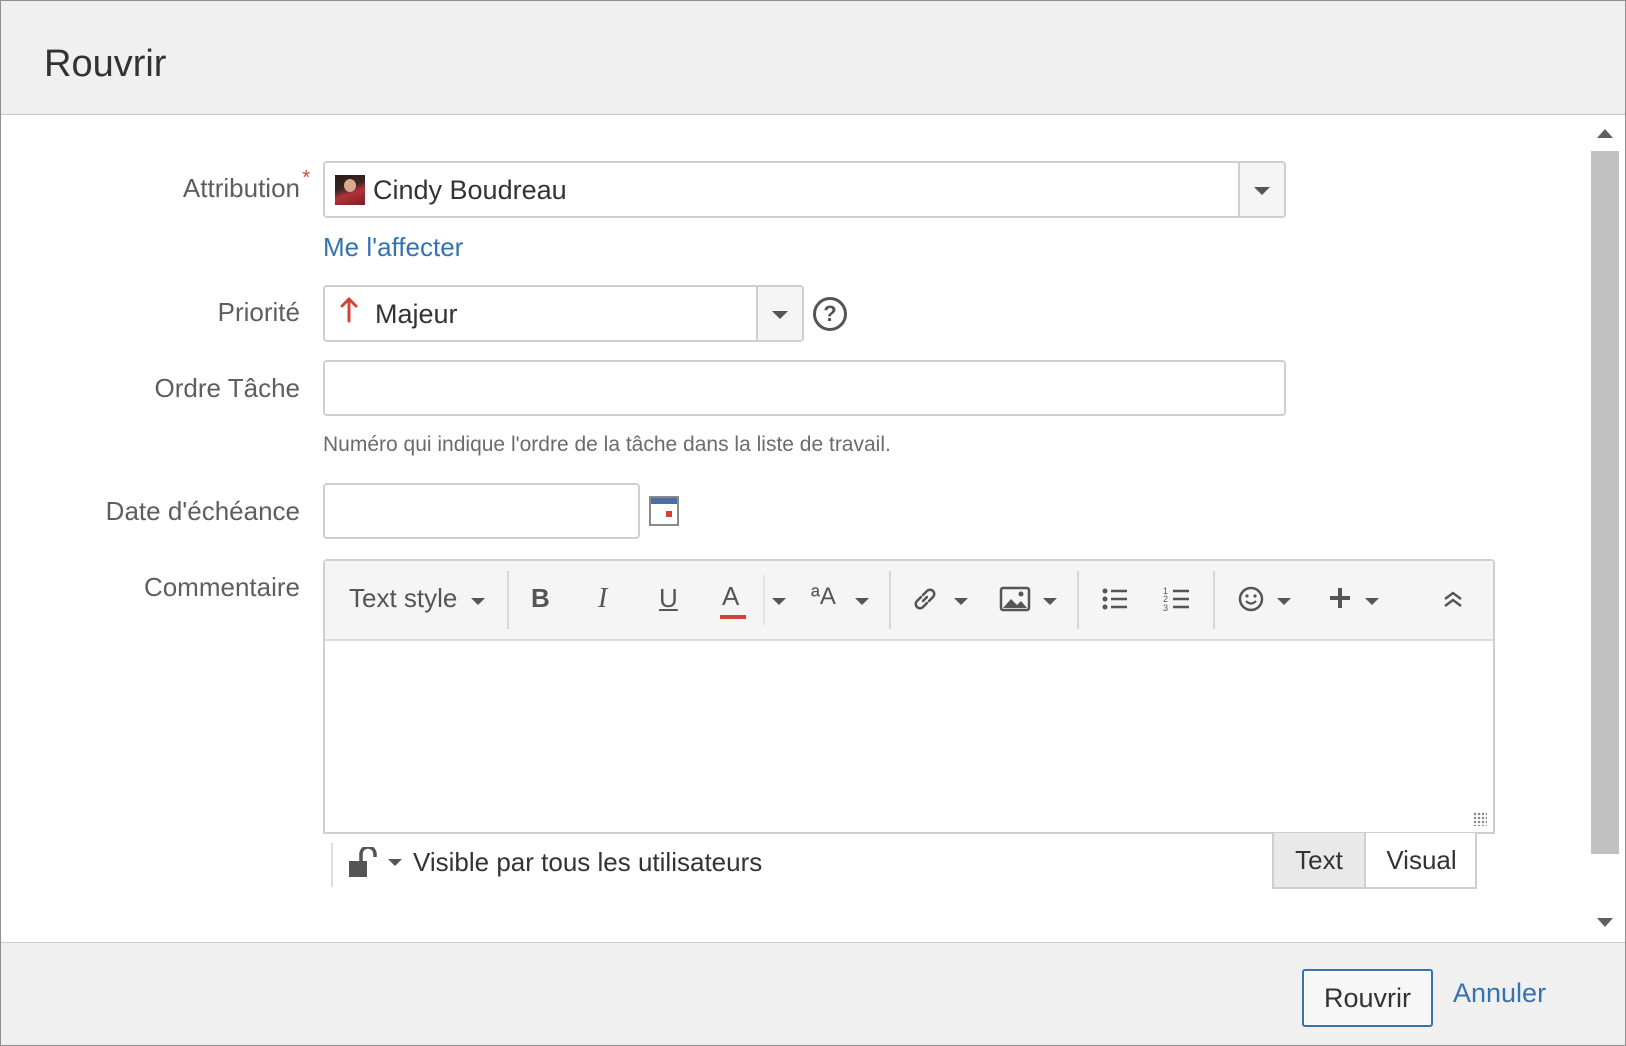 Image resolution: width=1626 pixels, height=1046 pixels. What do you see at coordinates (306, 178) in the screenshot?
I see `required-mark: *` at bounding box center [306, 178].